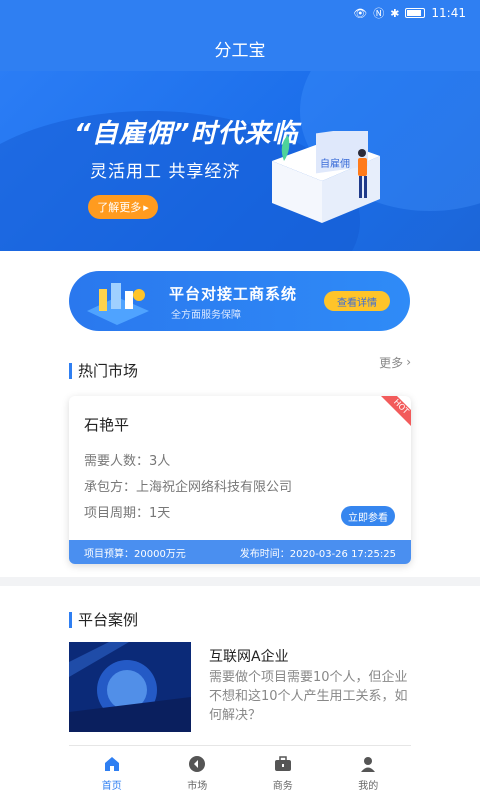  I want to click on tab-business-label: 商务, so click(282, 786).